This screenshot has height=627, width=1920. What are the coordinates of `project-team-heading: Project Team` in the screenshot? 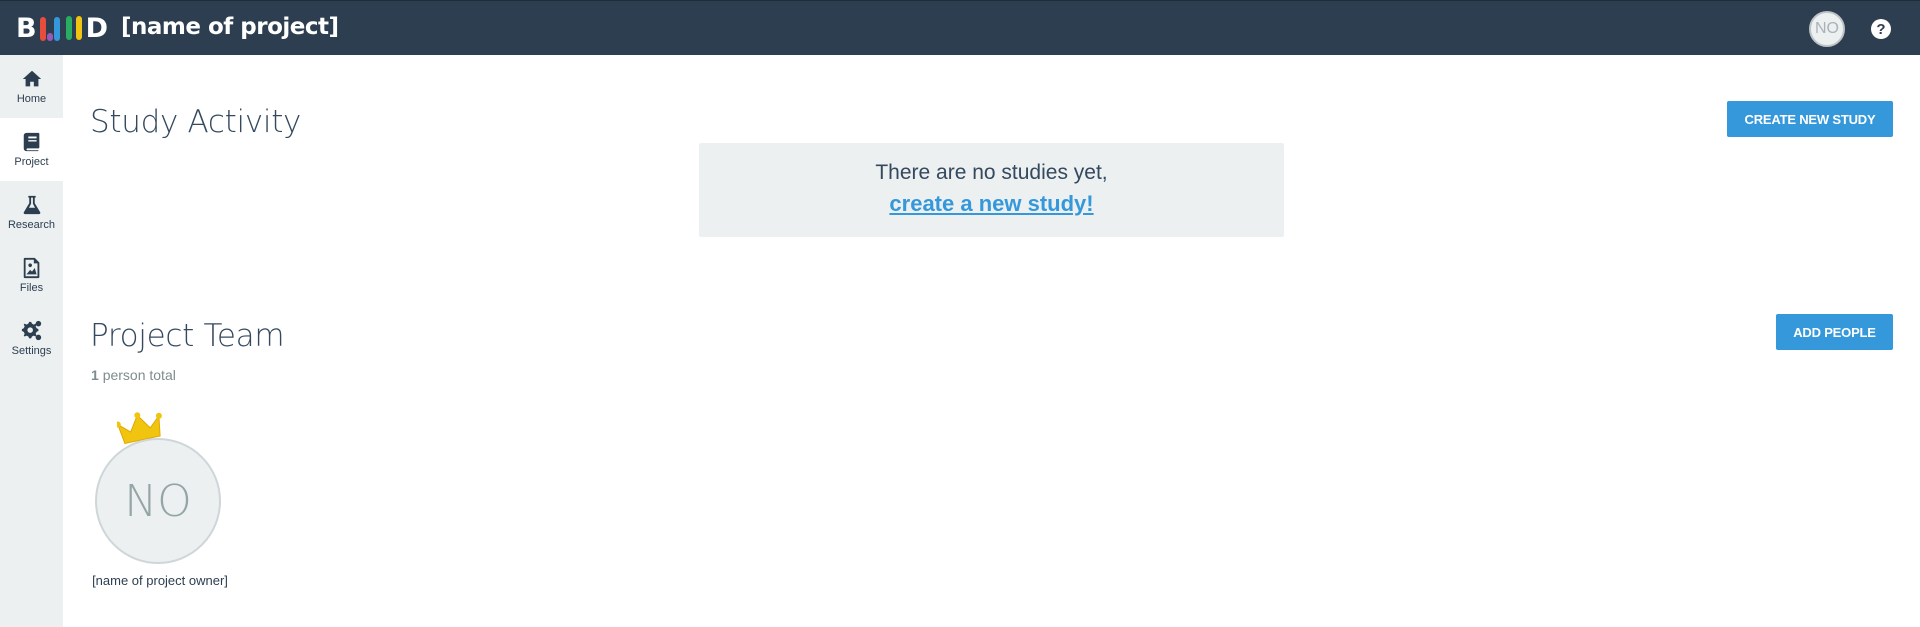 It's located at (187, 336).